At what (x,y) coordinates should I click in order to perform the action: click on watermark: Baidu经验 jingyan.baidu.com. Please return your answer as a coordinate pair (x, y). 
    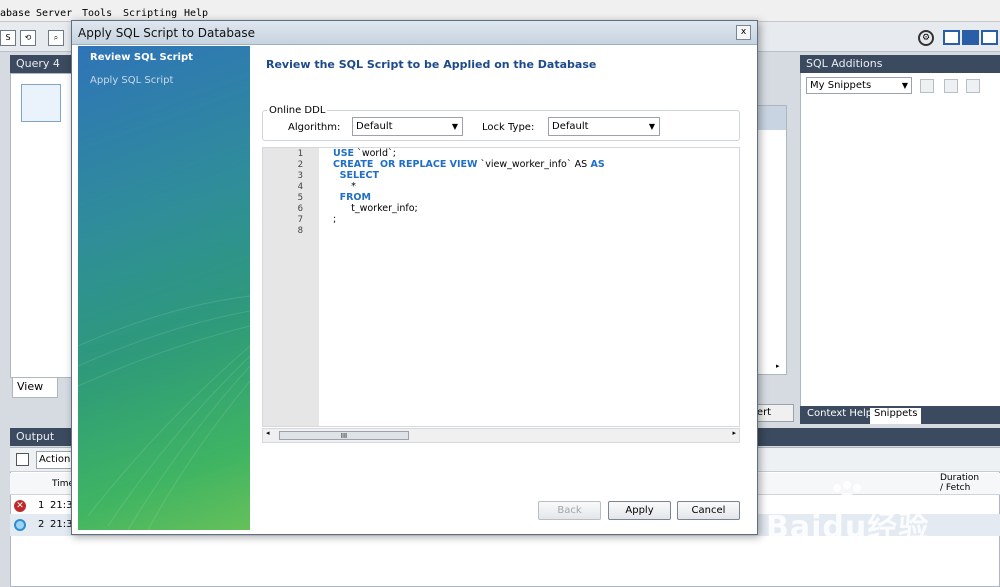
    Looking at the image, I should click on (880, 525).